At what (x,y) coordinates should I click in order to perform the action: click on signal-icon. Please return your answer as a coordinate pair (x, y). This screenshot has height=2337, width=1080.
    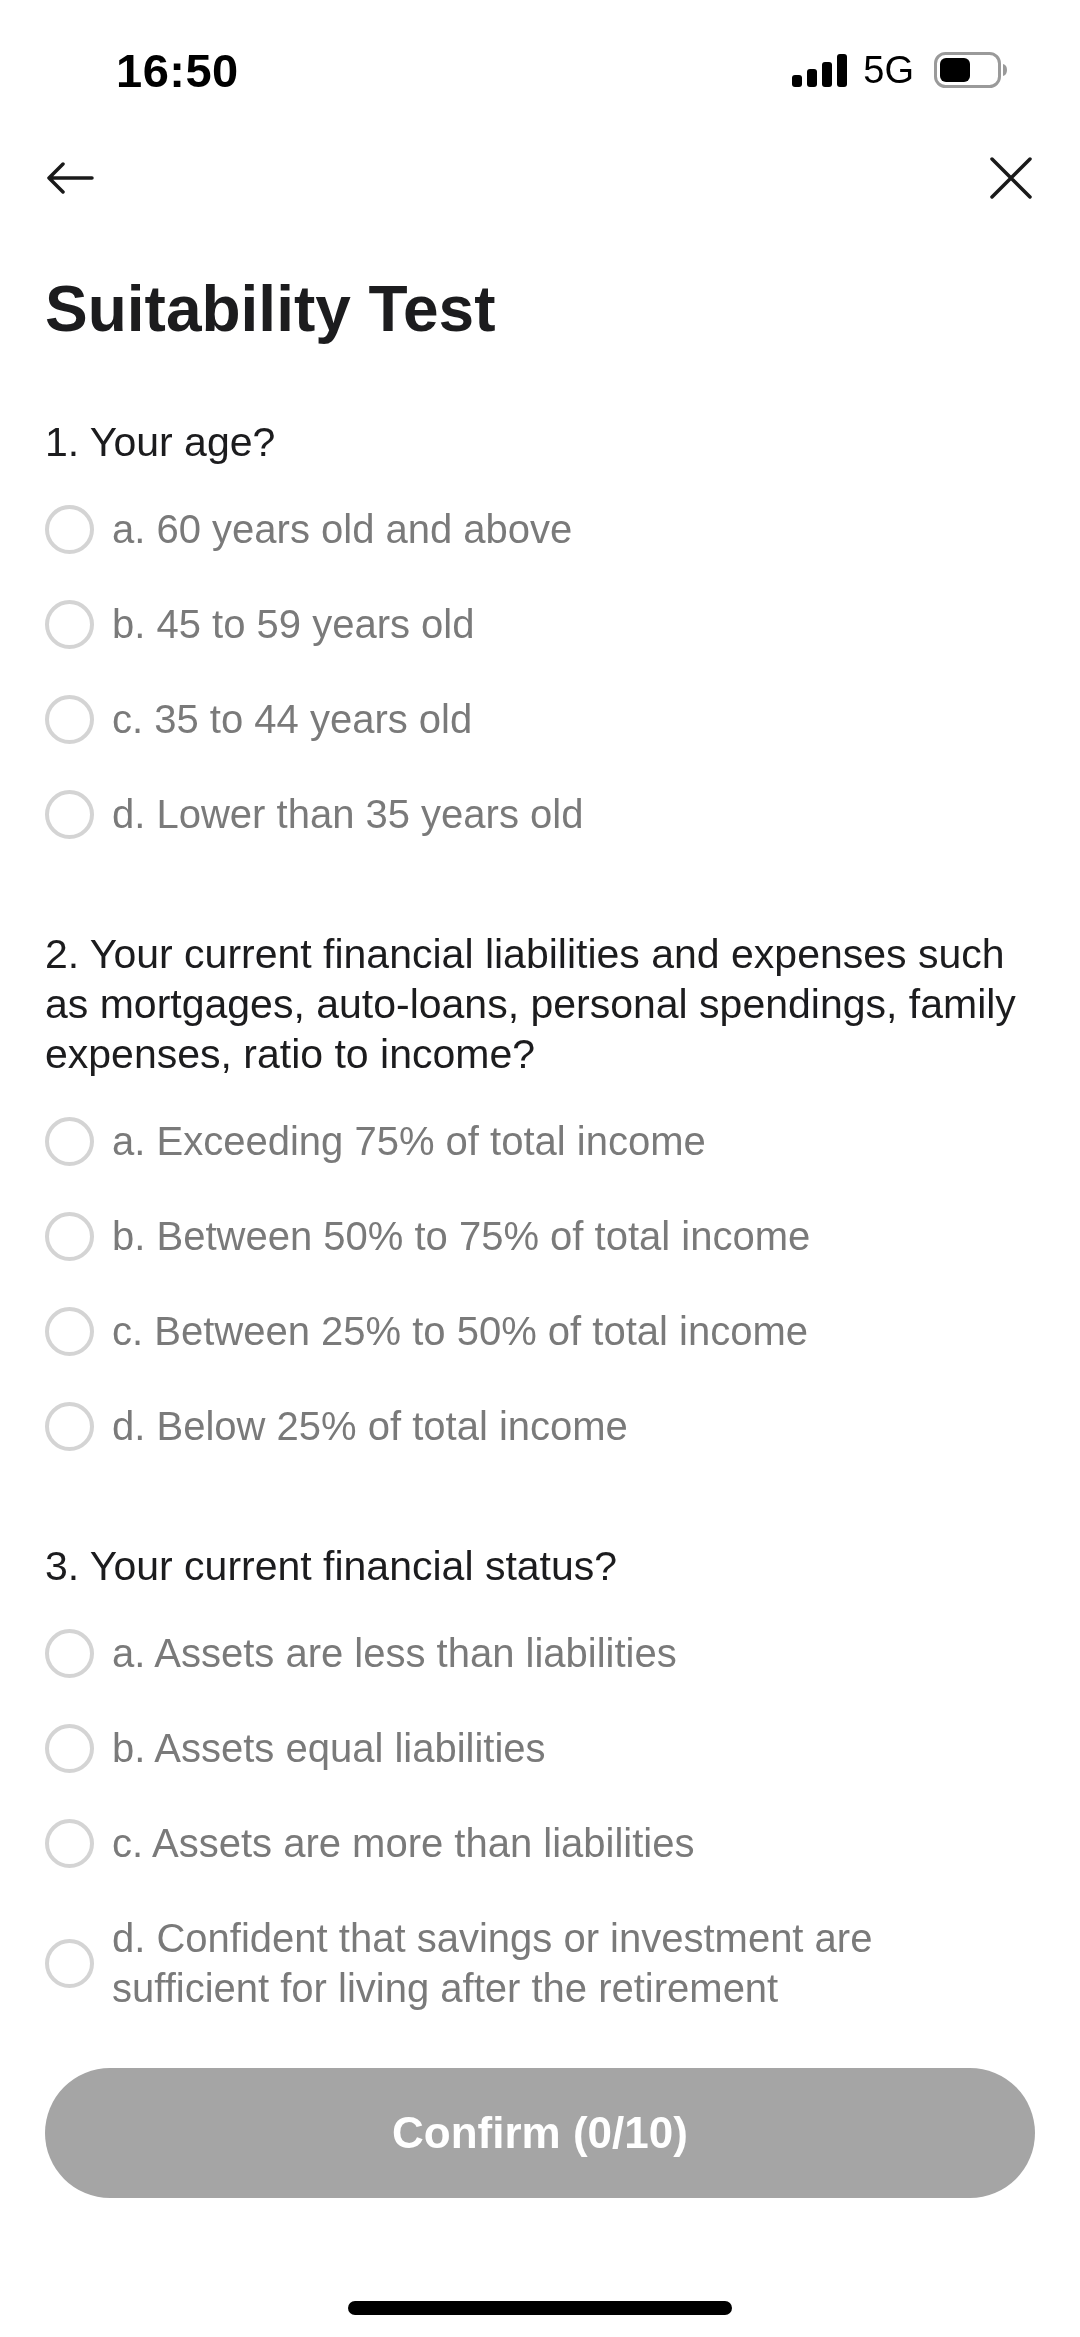
    Looking at the image, I should click on (820, 70).